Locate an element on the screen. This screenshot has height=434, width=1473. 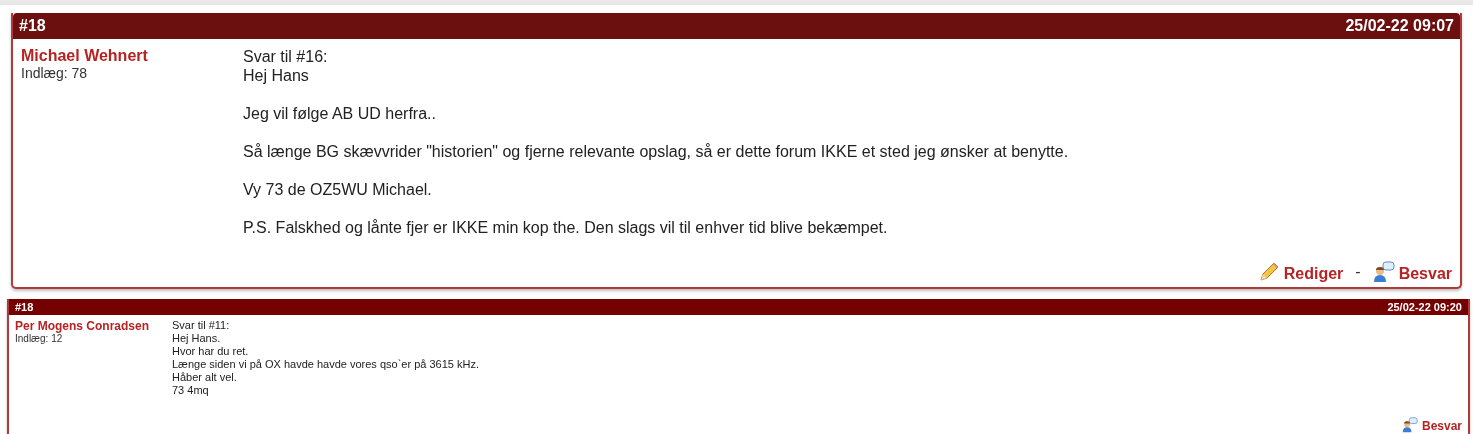
post-count: Indlæg: 78 is located at coordinates (54, 73).